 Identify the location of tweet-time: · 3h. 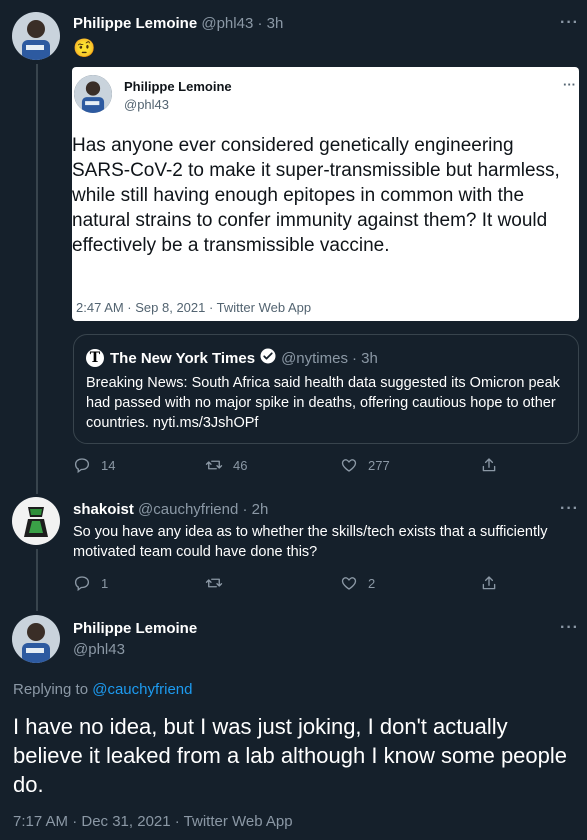
(270, 23).